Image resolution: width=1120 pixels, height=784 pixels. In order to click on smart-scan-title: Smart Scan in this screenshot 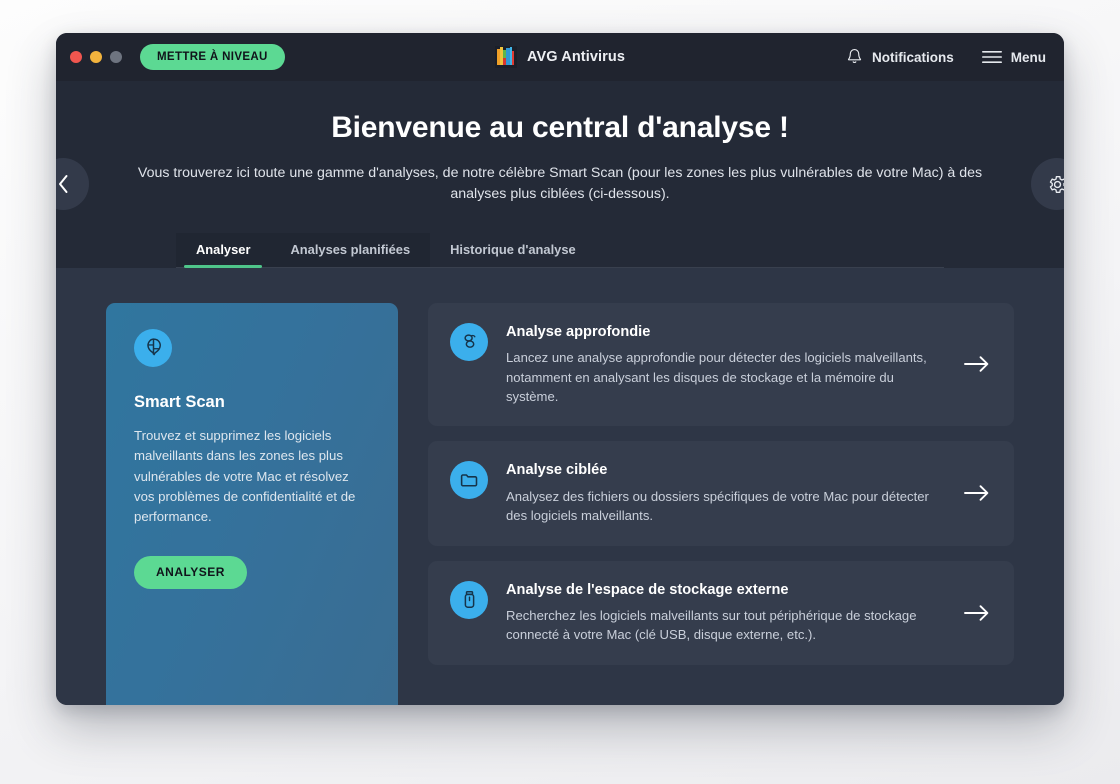, I will do `click(179, 401)`.